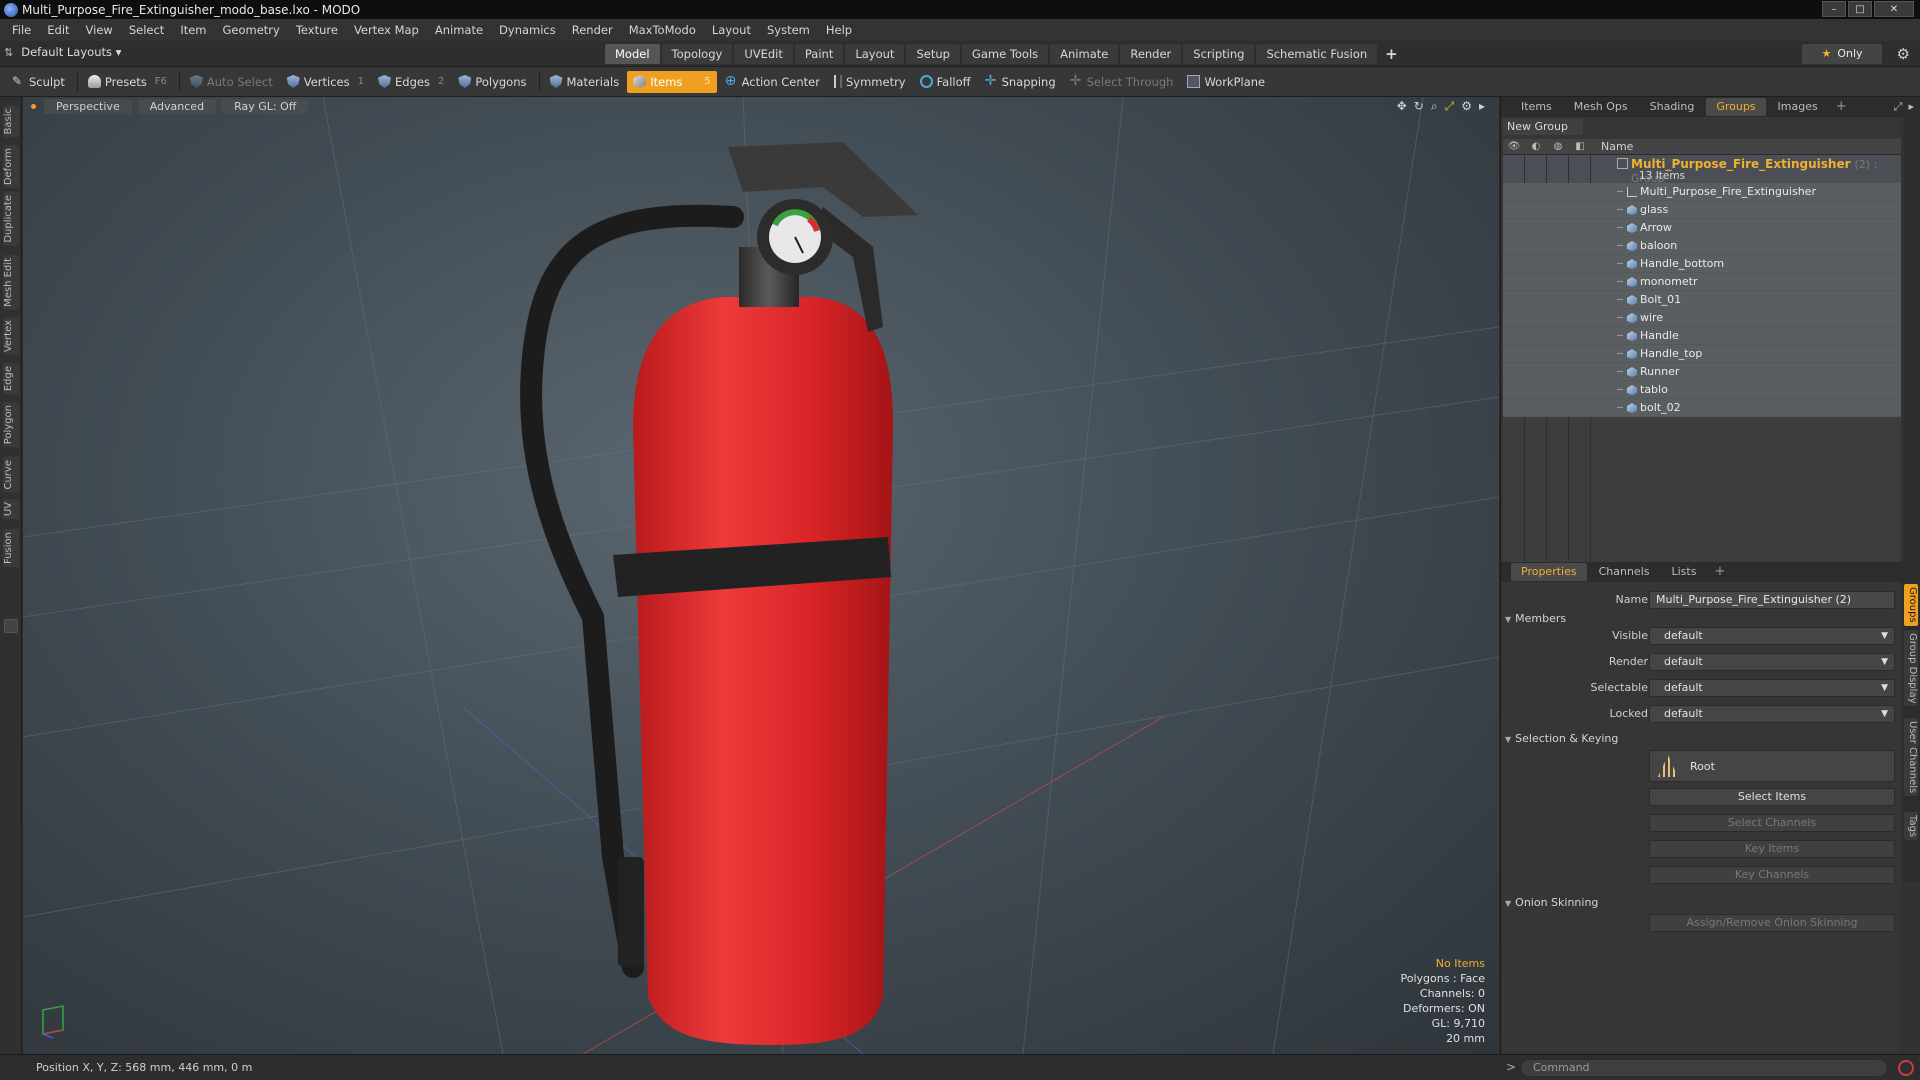 The width and height of the screenshot is (1920, 1080). What do you see at coordinates (492, 82) in the screenshot?
I see `polygons-button: Polygons` at bounding box center [492, 82].